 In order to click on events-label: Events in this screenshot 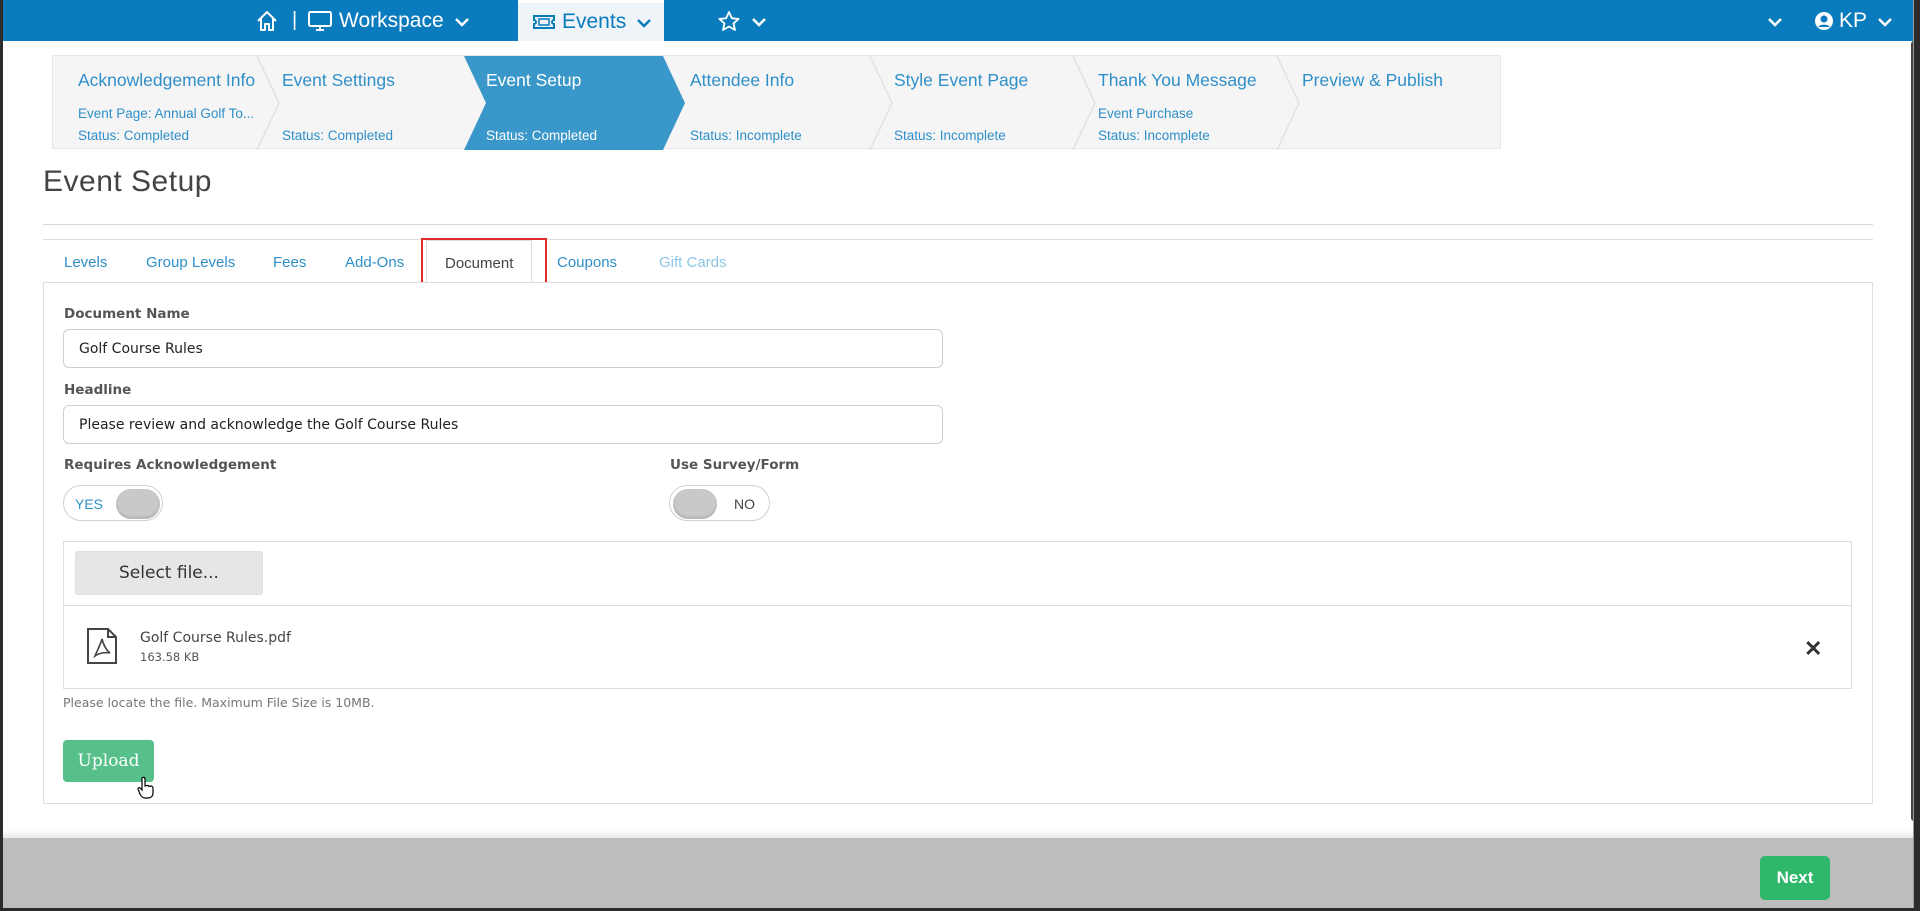, I will do `click(594, 21)`.